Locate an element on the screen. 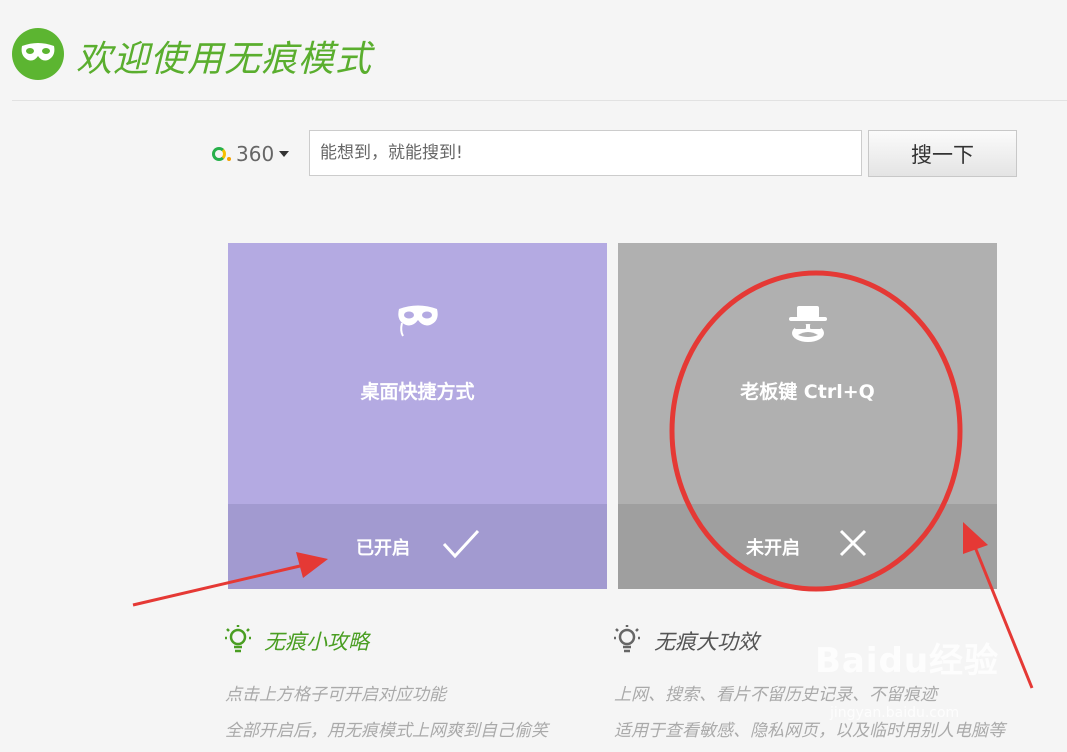 This screenshot has width=1067, height=752. tip-line: 全部开启后，用无痕模式上网爽到自己偷笑 is located at coordinates (386, 731).